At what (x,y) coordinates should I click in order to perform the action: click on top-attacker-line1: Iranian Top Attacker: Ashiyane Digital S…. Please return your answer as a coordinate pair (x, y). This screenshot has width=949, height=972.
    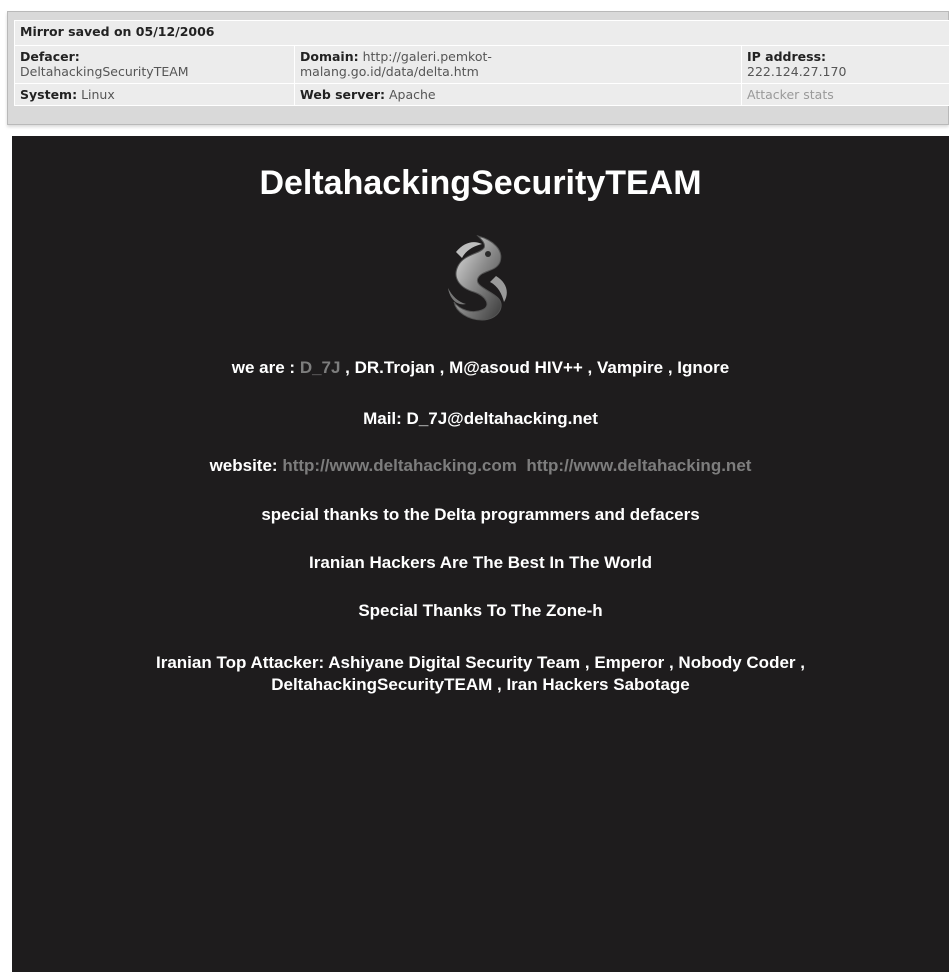
    Looking at the image, I should click on (480, 662).